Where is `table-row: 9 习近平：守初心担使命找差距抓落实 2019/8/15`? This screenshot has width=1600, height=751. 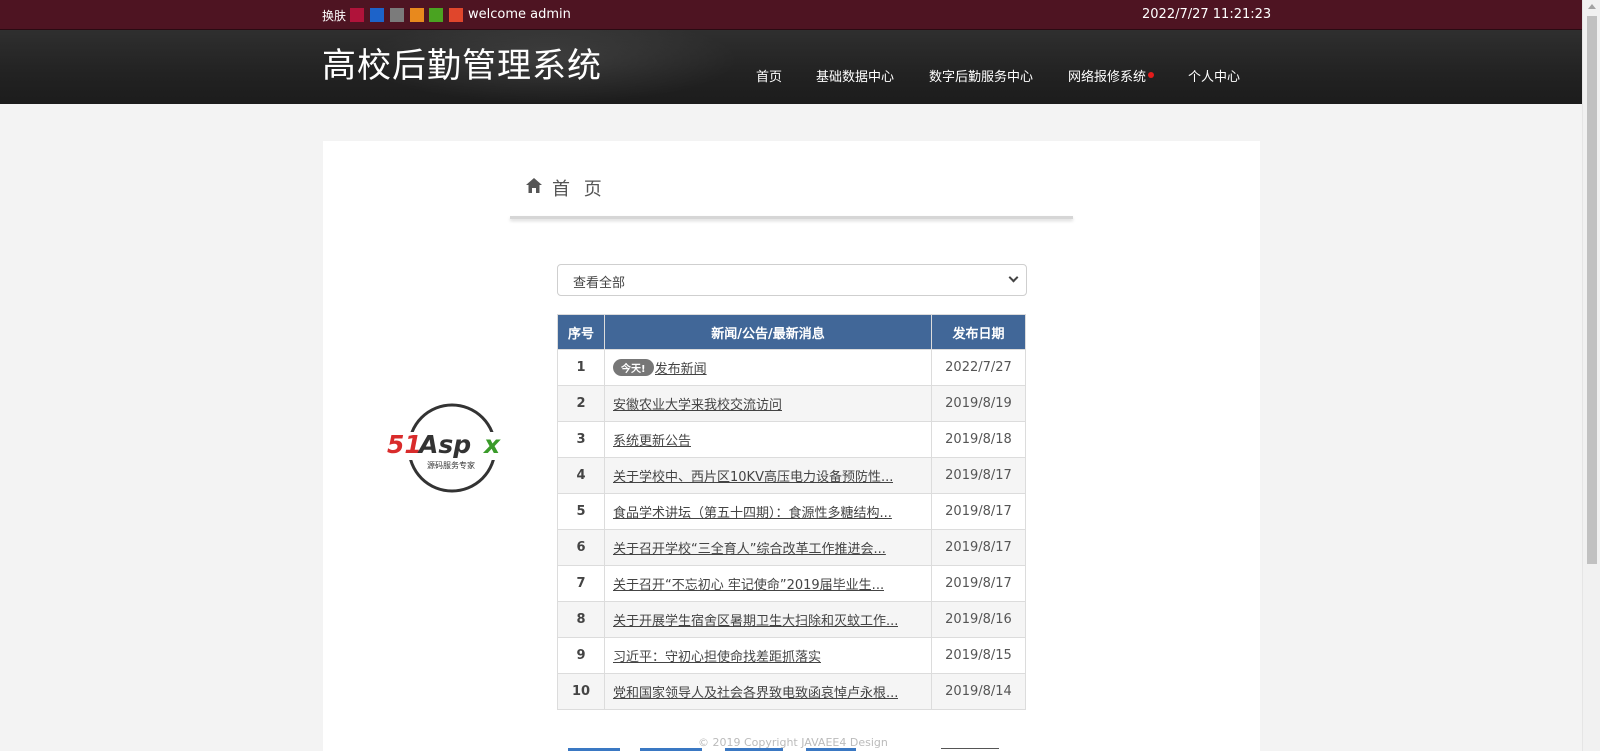 table-row: 9 习近平：守初心担使命找差距抓落实 2019/8/15 is located at coordinates (791, 655).